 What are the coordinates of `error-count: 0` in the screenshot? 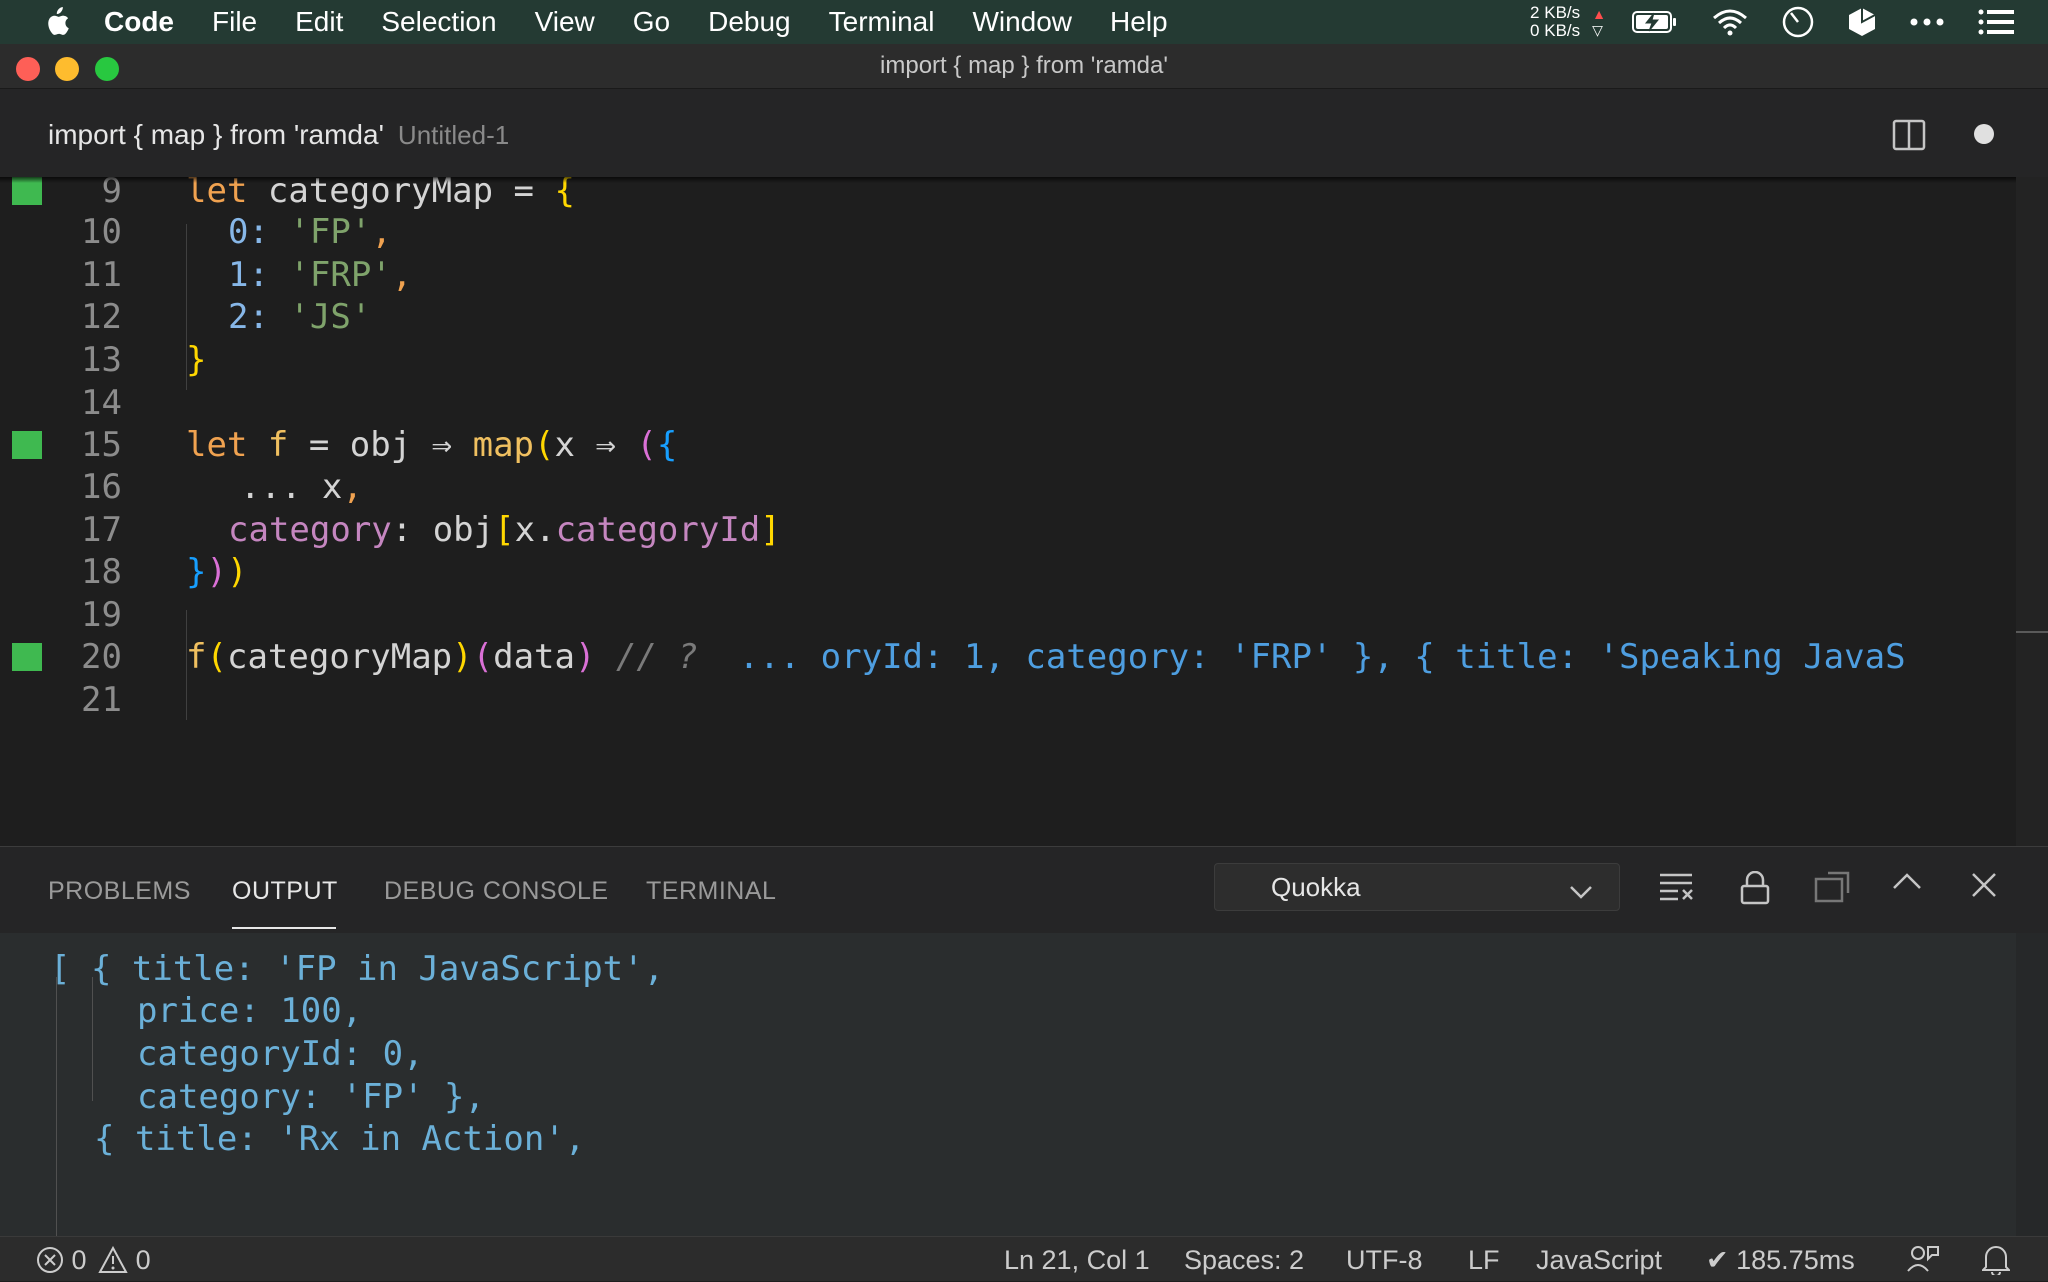 It's located at (79, 1260).